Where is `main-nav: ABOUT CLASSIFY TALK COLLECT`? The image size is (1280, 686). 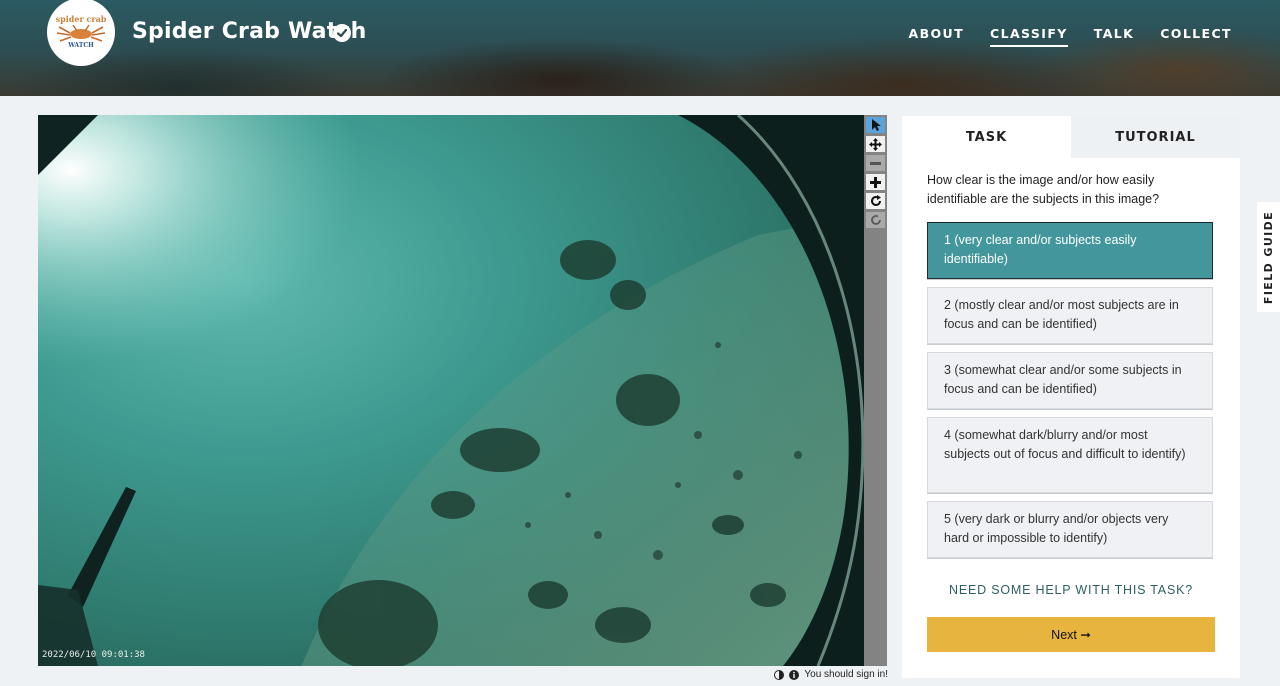 main-nav: ABOUT CLASSIFY TALK COLLECT is located at coordinates (1070, 36).